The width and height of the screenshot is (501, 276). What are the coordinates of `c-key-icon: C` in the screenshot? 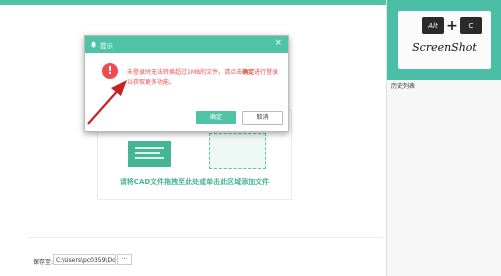 It's located at (471, 25).